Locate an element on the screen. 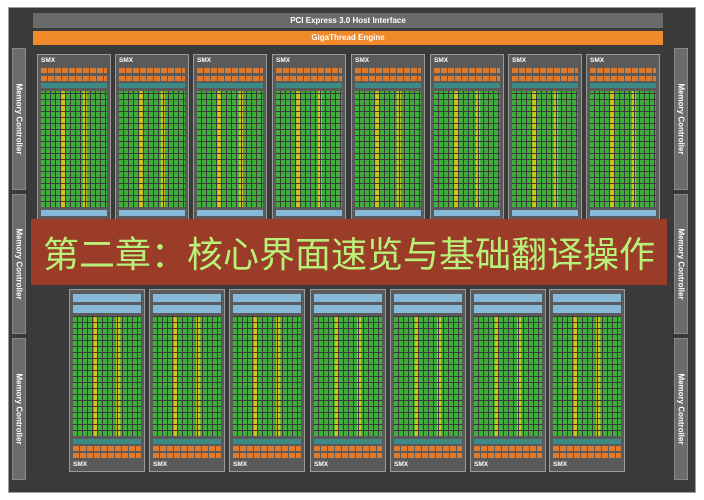 This screenshot has height=500, width=704. memory-controller-right-middle: Memory Controller is located at coordinates (681, 264).